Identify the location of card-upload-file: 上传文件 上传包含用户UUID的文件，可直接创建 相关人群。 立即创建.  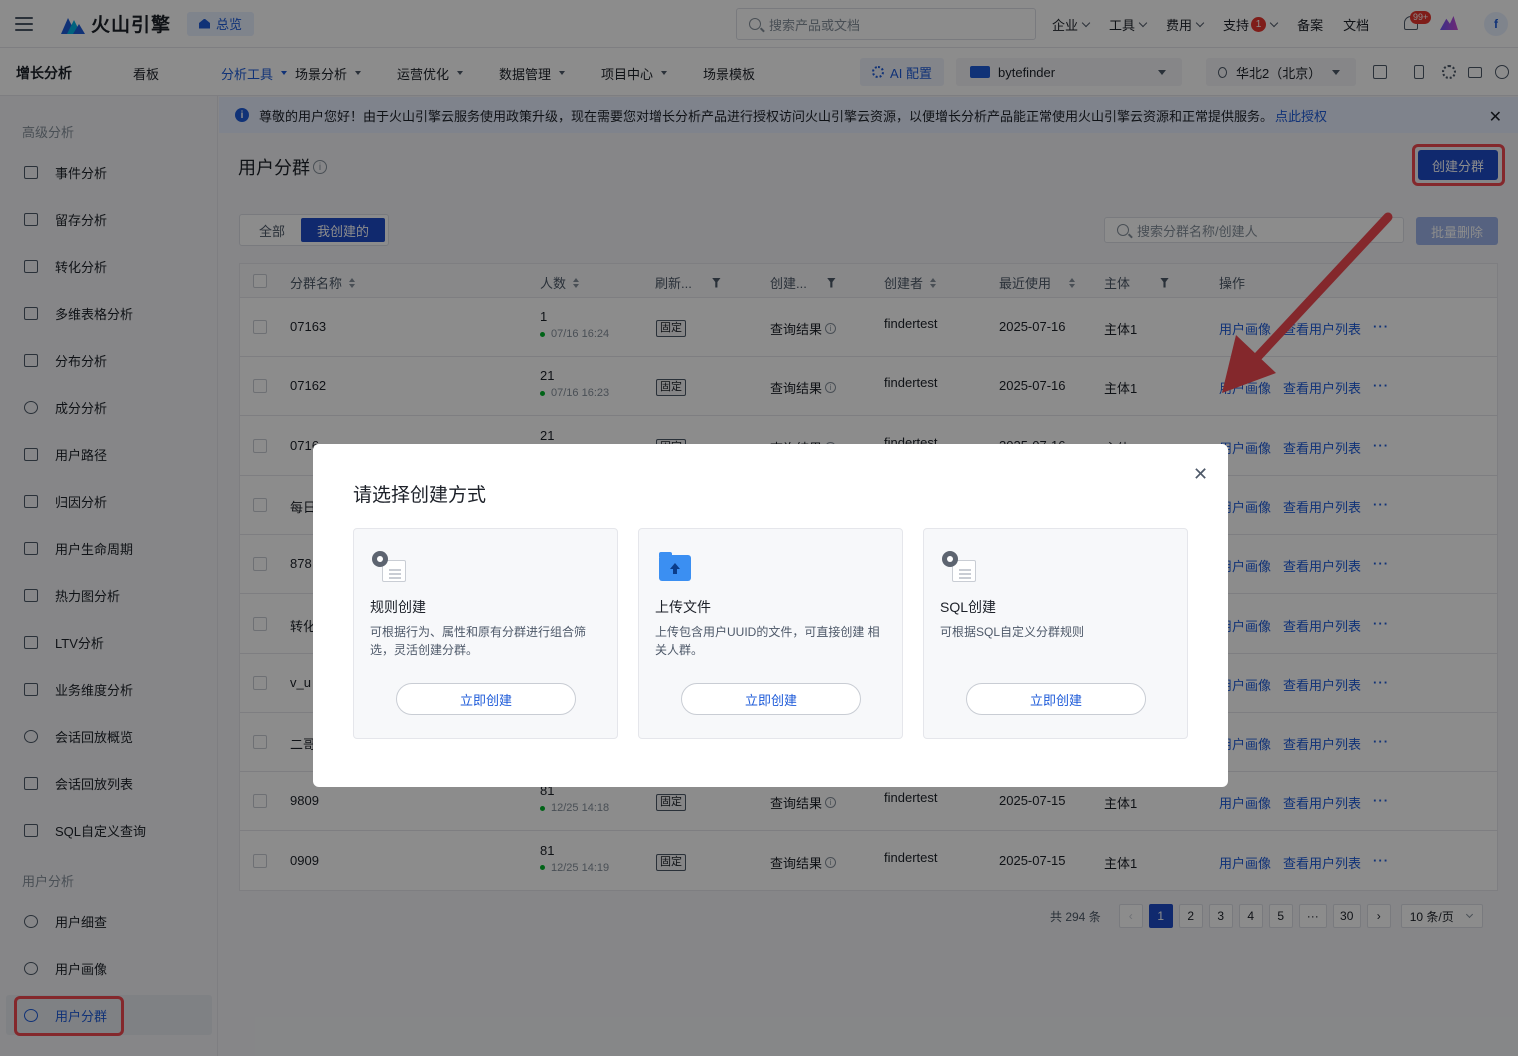
(770, 633).